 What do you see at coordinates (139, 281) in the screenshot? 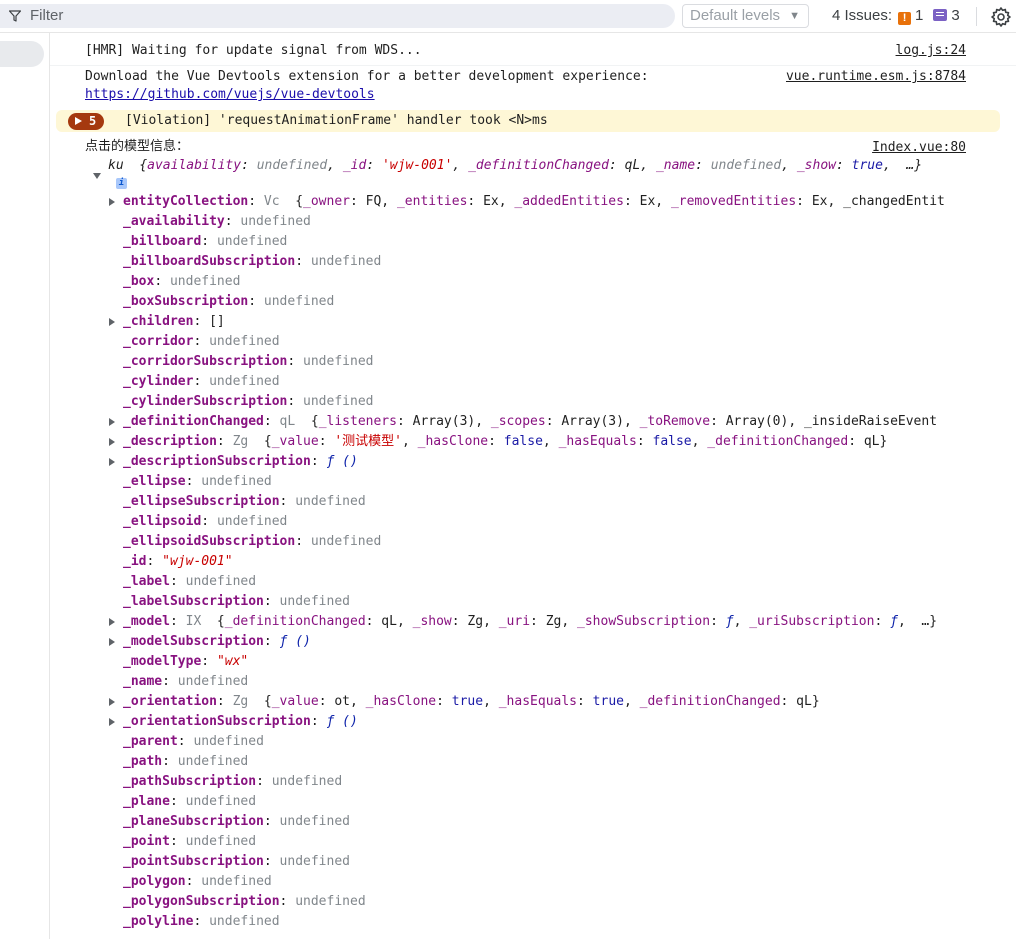
I see `property-key: _box` at bounding box center [139, 281].